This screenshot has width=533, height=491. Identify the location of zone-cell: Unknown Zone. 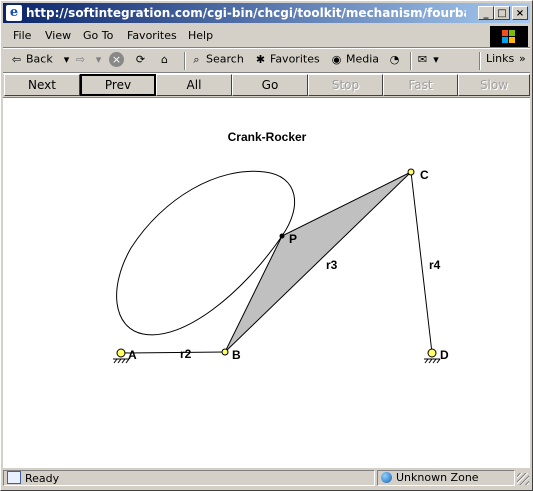
(446, 478).